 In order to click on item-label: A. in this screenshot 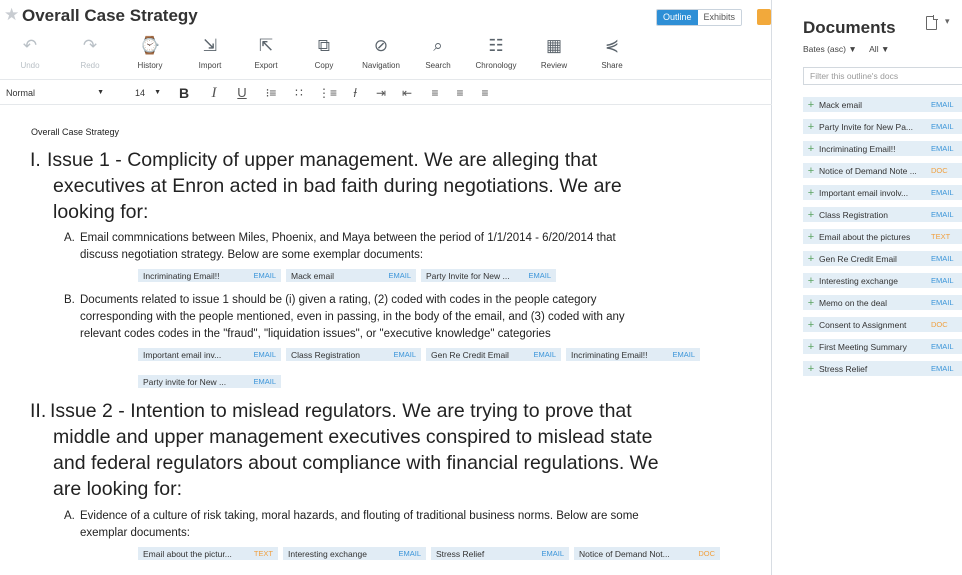, I will do `click(69, 516)`.